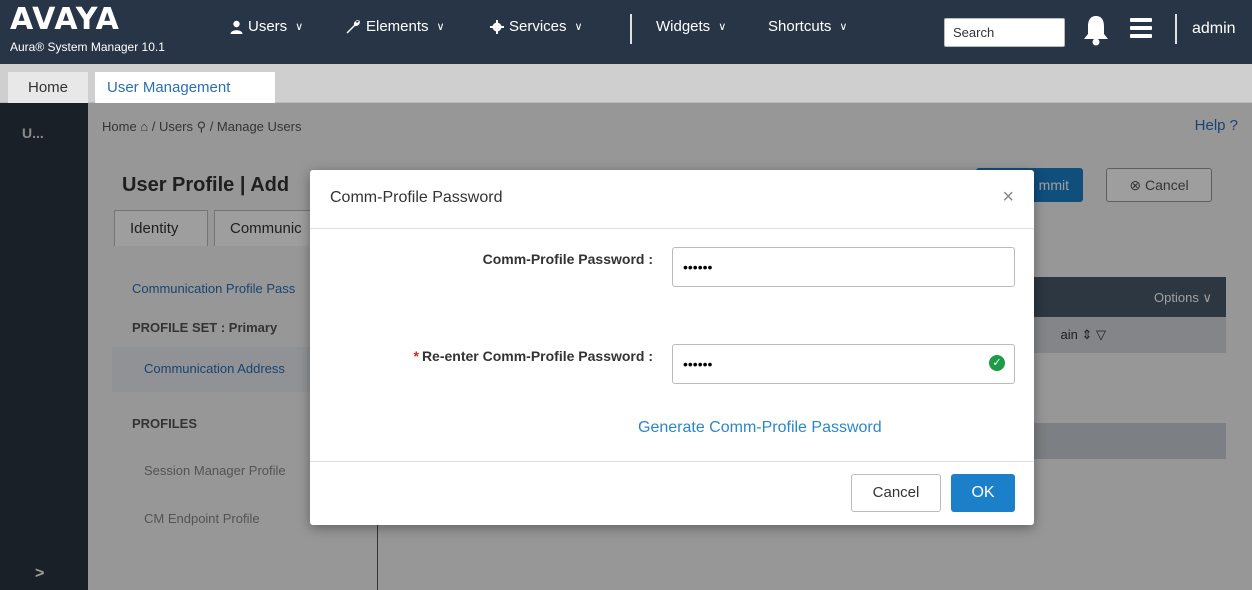  What do you see at coordinates (760, 428) in the screenshot?
I see `generate-password-link: Generate Comm-Profile Password` at bounding box center [760, 428].